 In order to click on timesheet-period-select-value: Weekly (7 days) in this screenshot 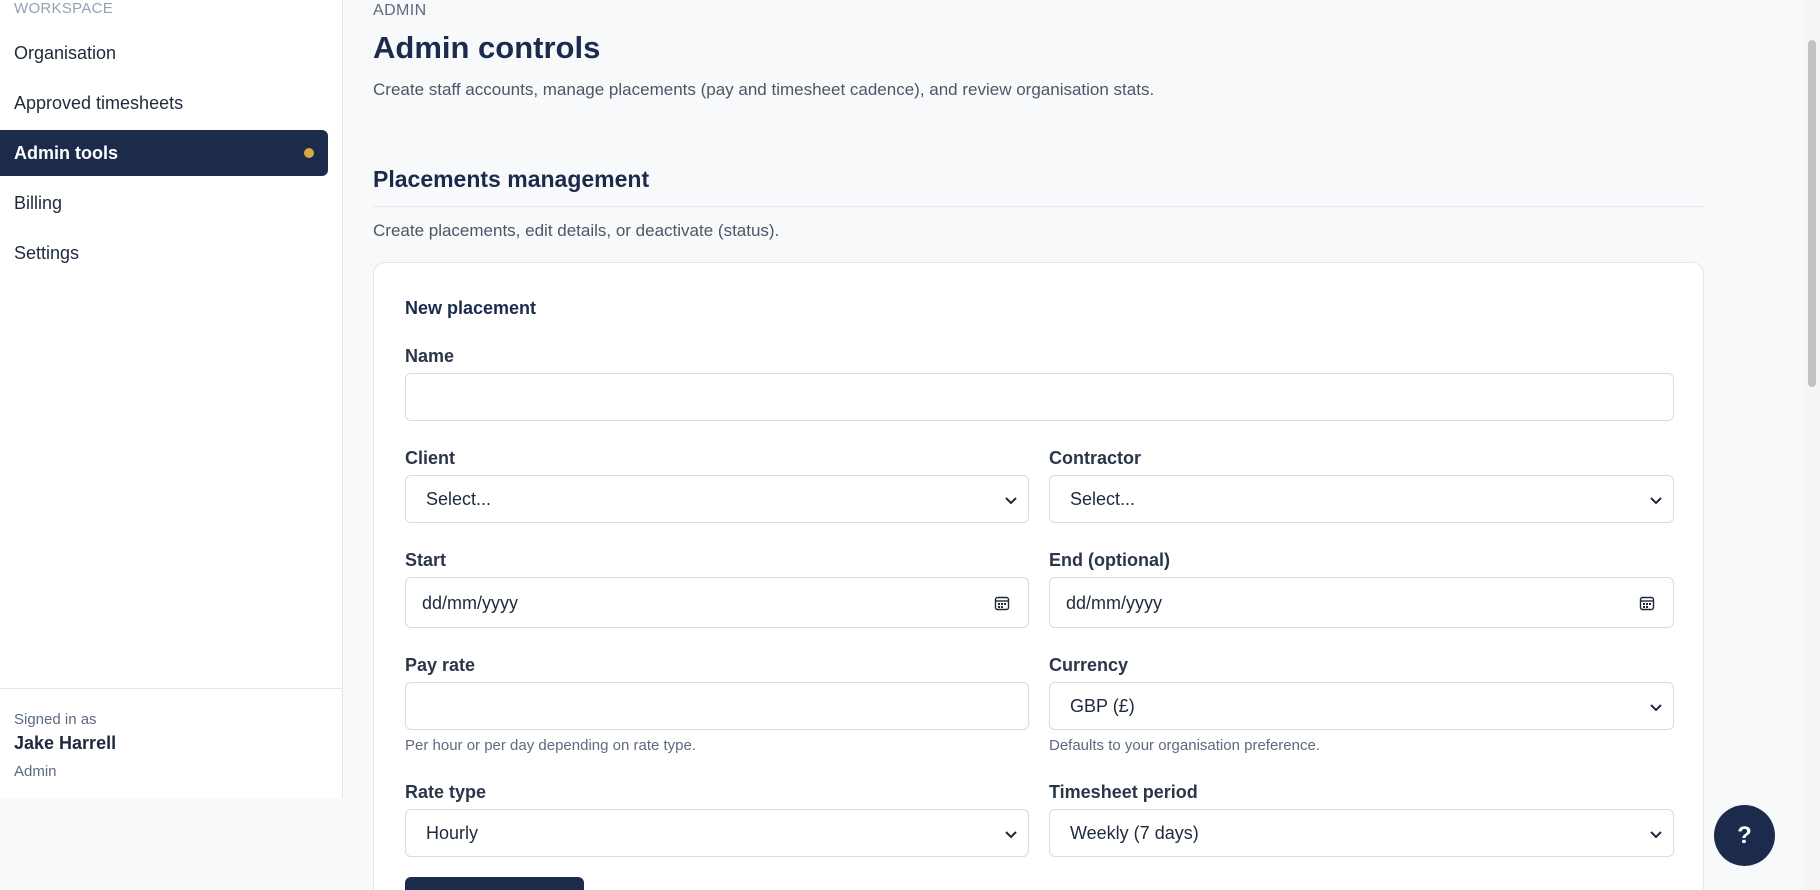, I will do `click(1134, 833)`.